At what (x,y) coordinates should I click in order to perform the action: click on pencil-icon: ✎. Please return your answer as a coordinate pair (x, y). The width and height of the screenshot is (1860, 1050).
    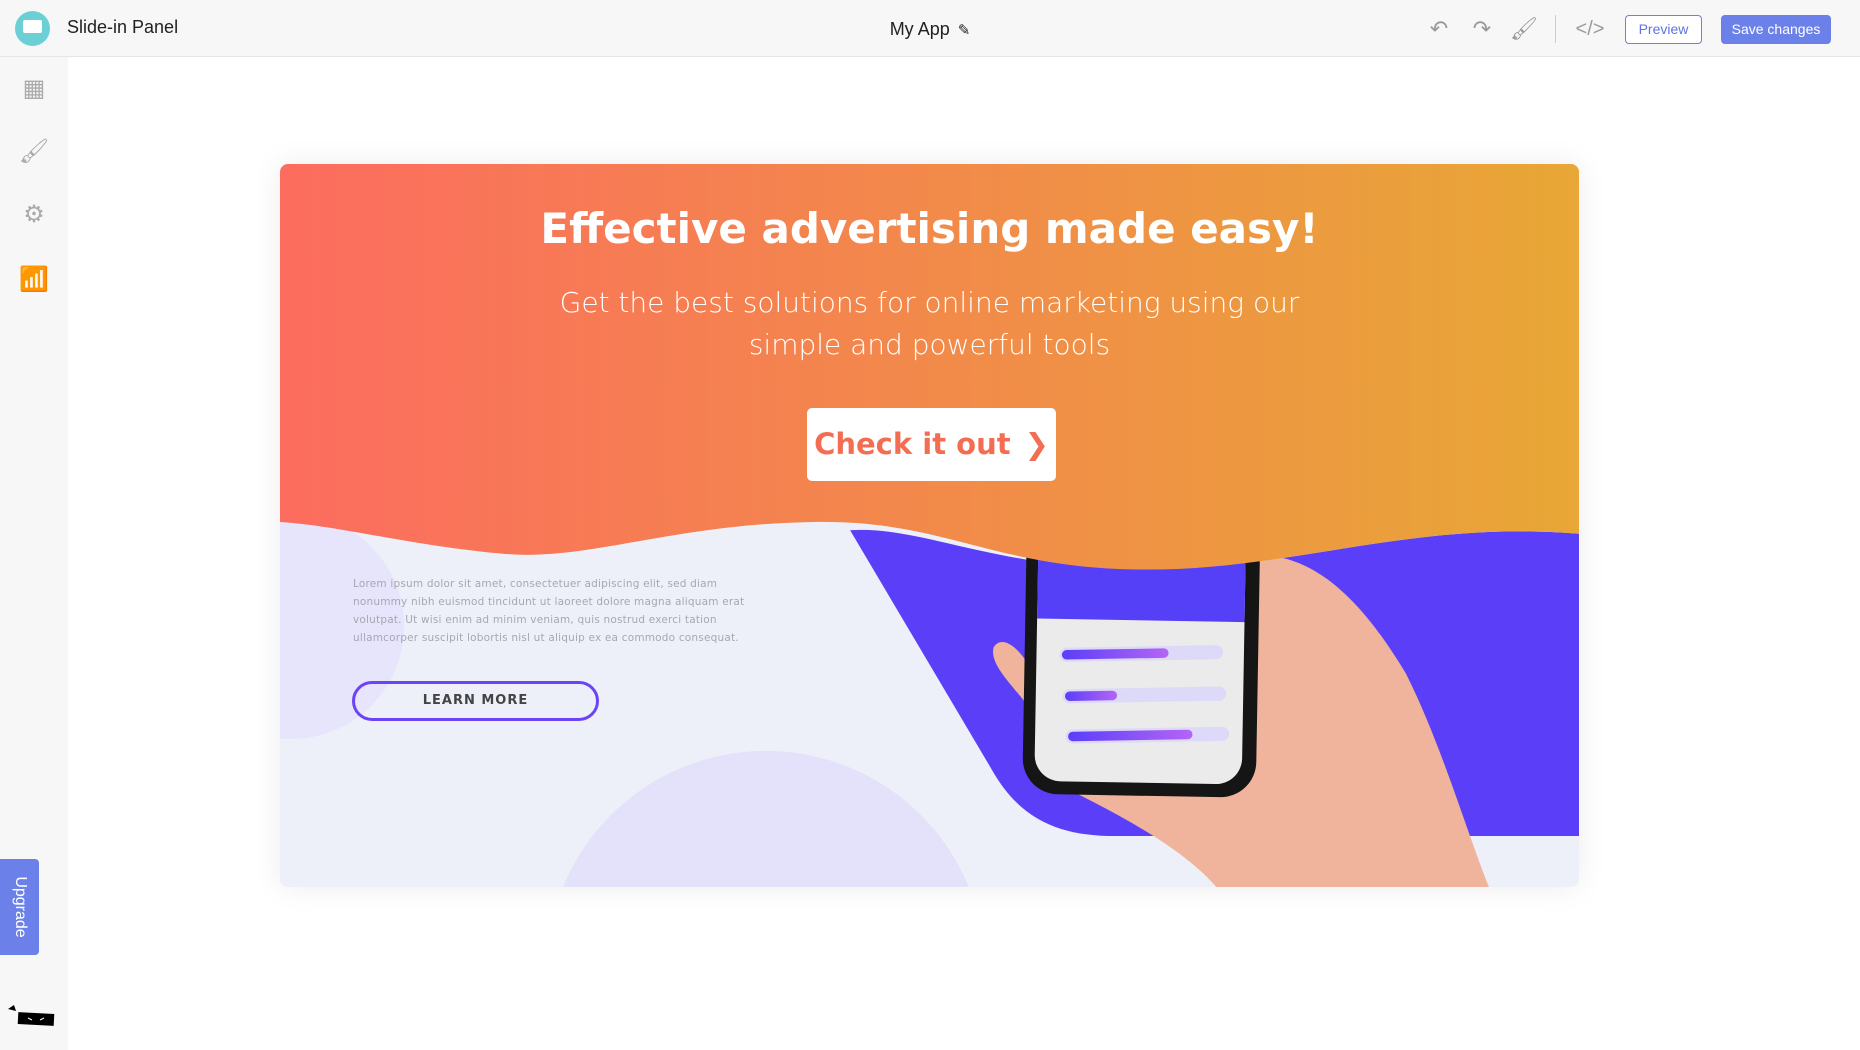
    Looking at the image, I should click on (964, 30).